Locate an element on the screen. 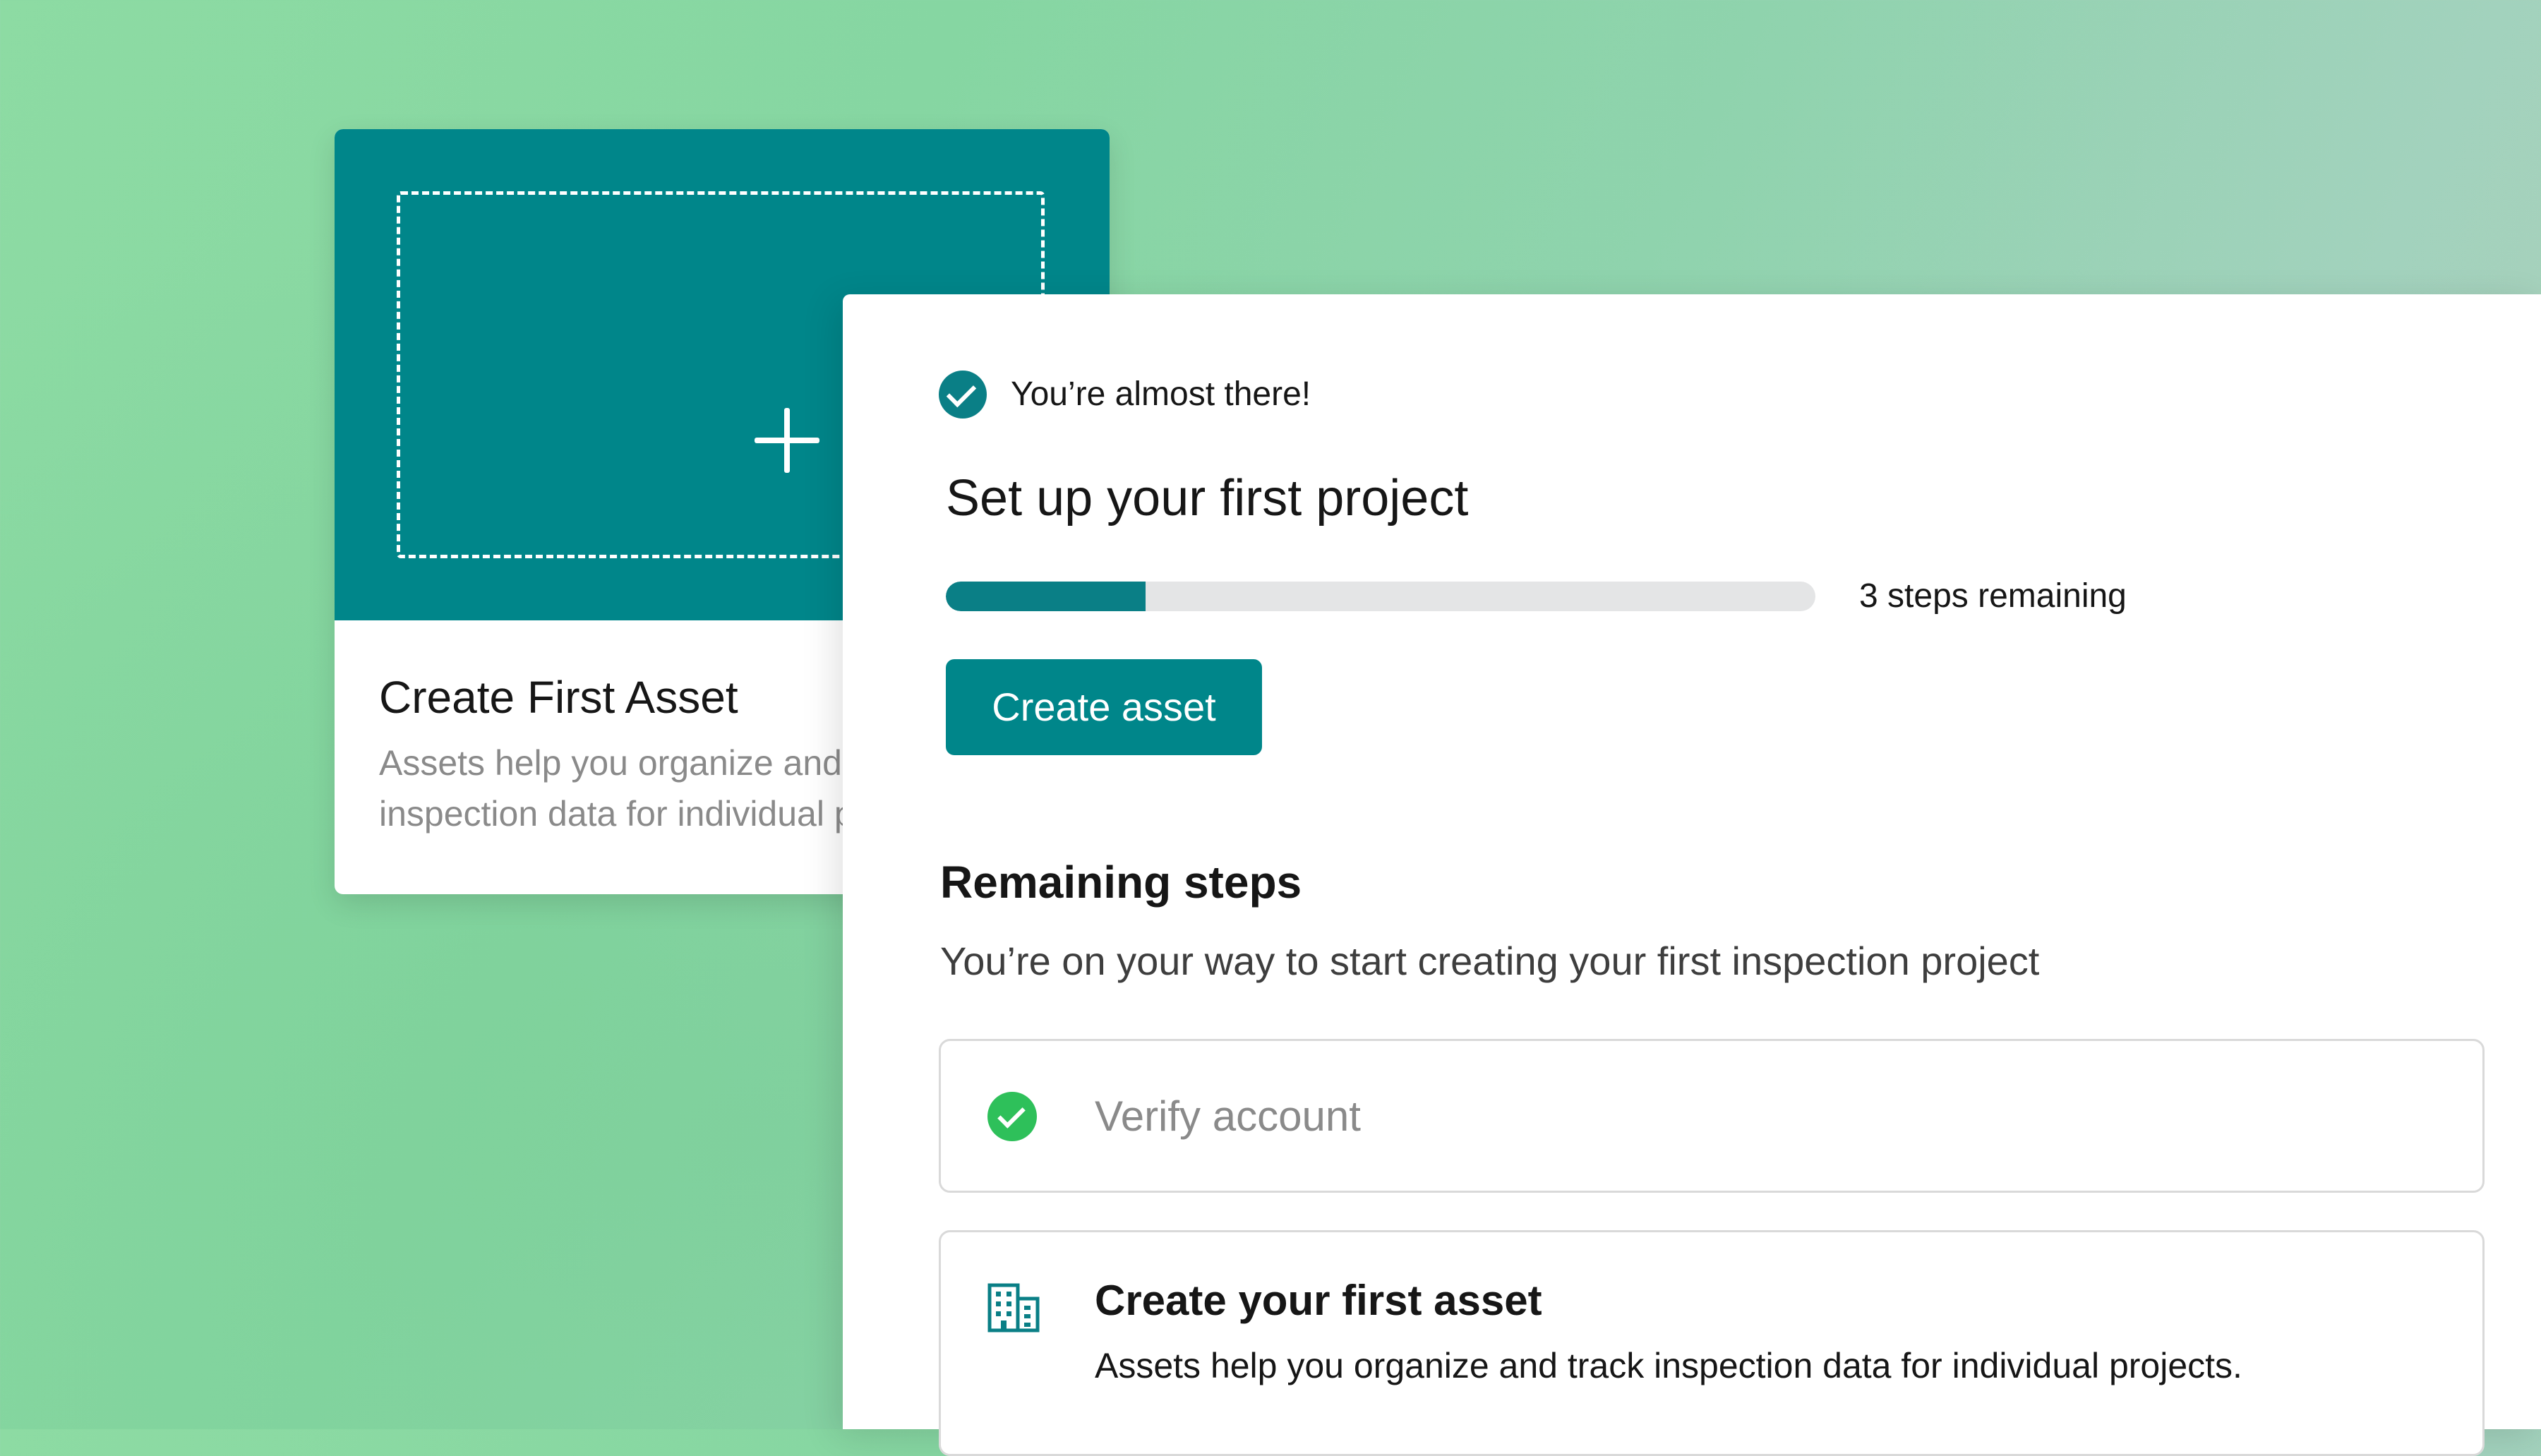 The width and height of the screenshot is (2541, 1456). green-check-icon is located at coordinates (1012, 1116).